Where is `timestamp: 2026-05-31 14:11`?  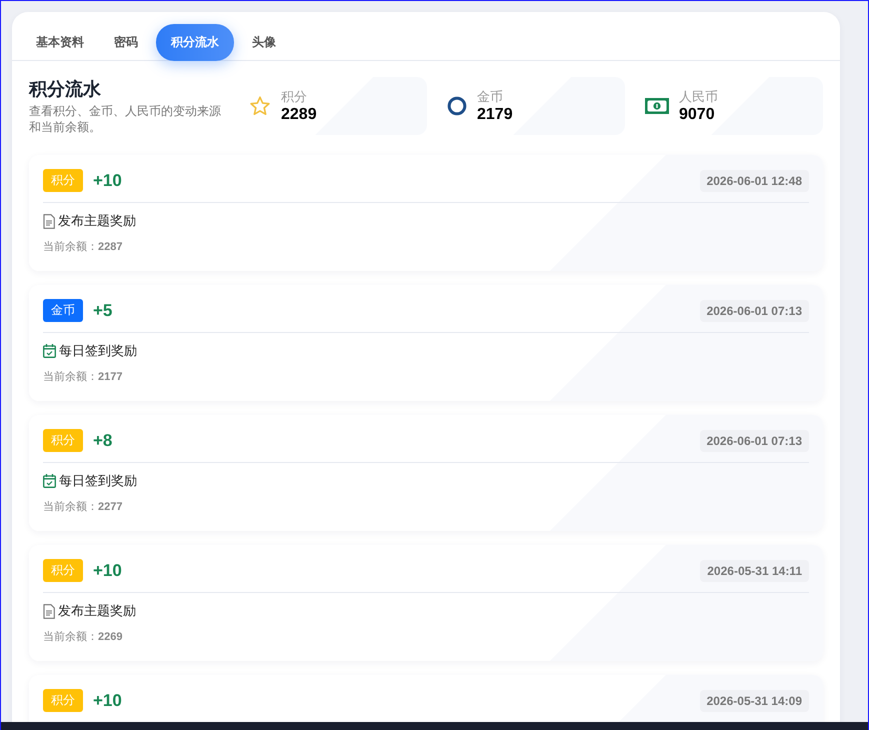 timestamp: 2026-05-31 14:11 is located at coordinates (754, 571).